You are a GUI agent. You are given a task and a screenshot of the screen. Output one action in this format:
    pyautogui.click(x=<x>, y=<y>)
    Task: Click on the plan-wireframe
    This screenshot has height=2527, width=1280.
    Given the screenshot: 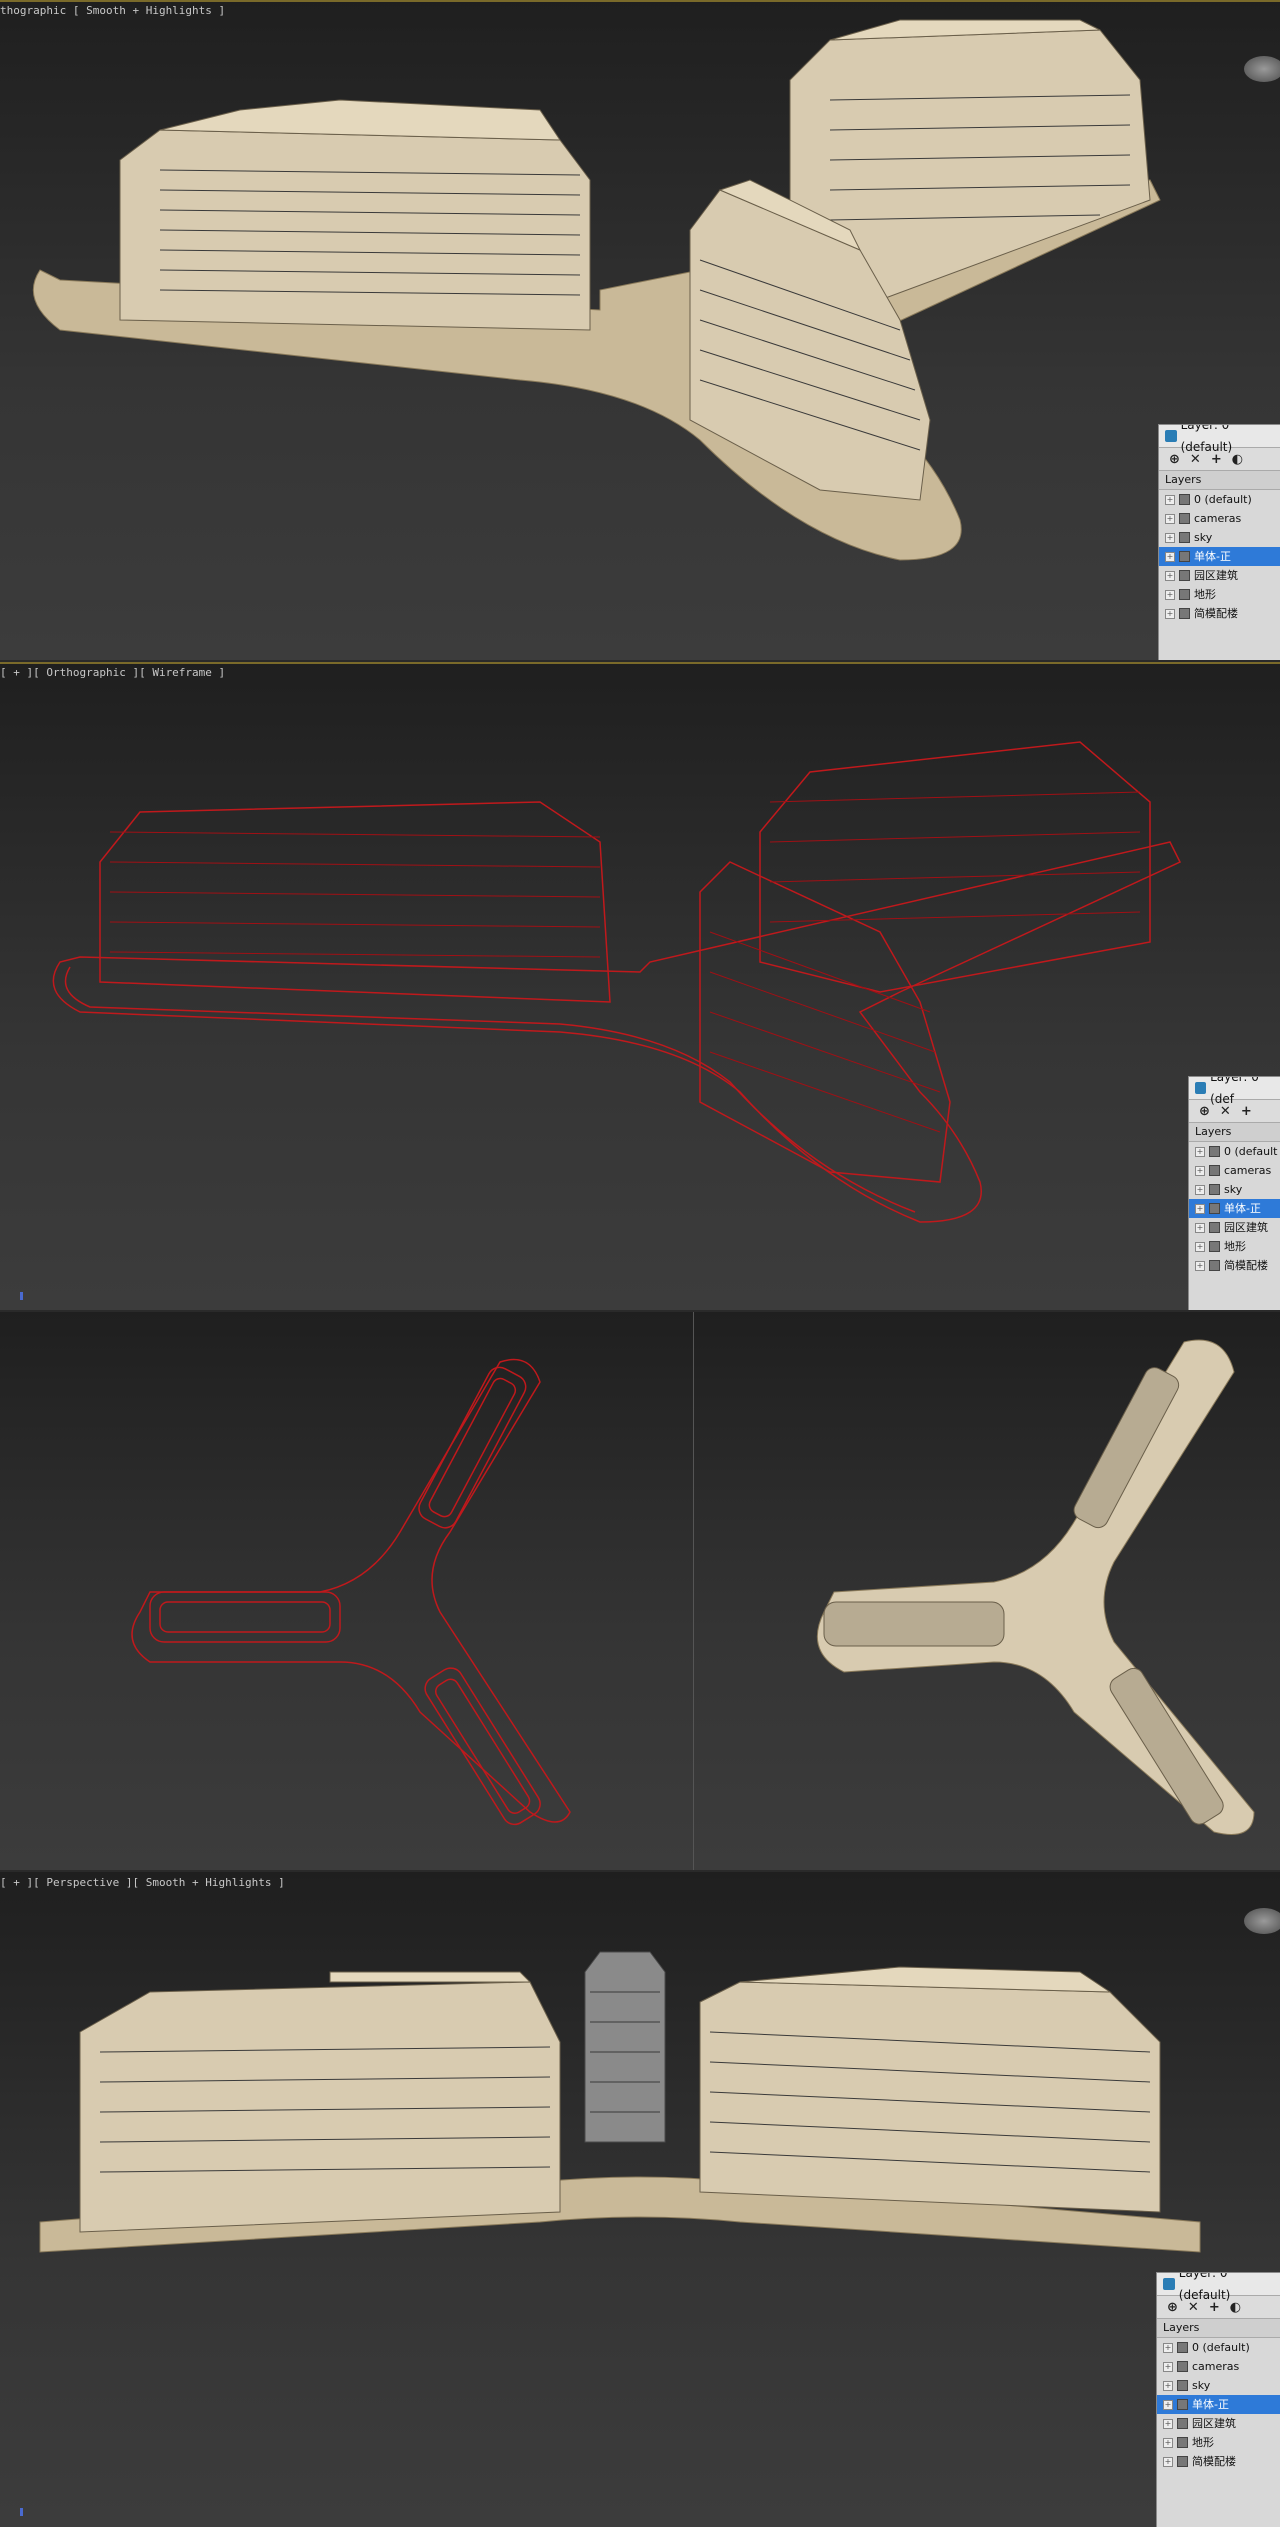 What is the action you would take?
    pyautogui.click(x=351, y=1592)
    